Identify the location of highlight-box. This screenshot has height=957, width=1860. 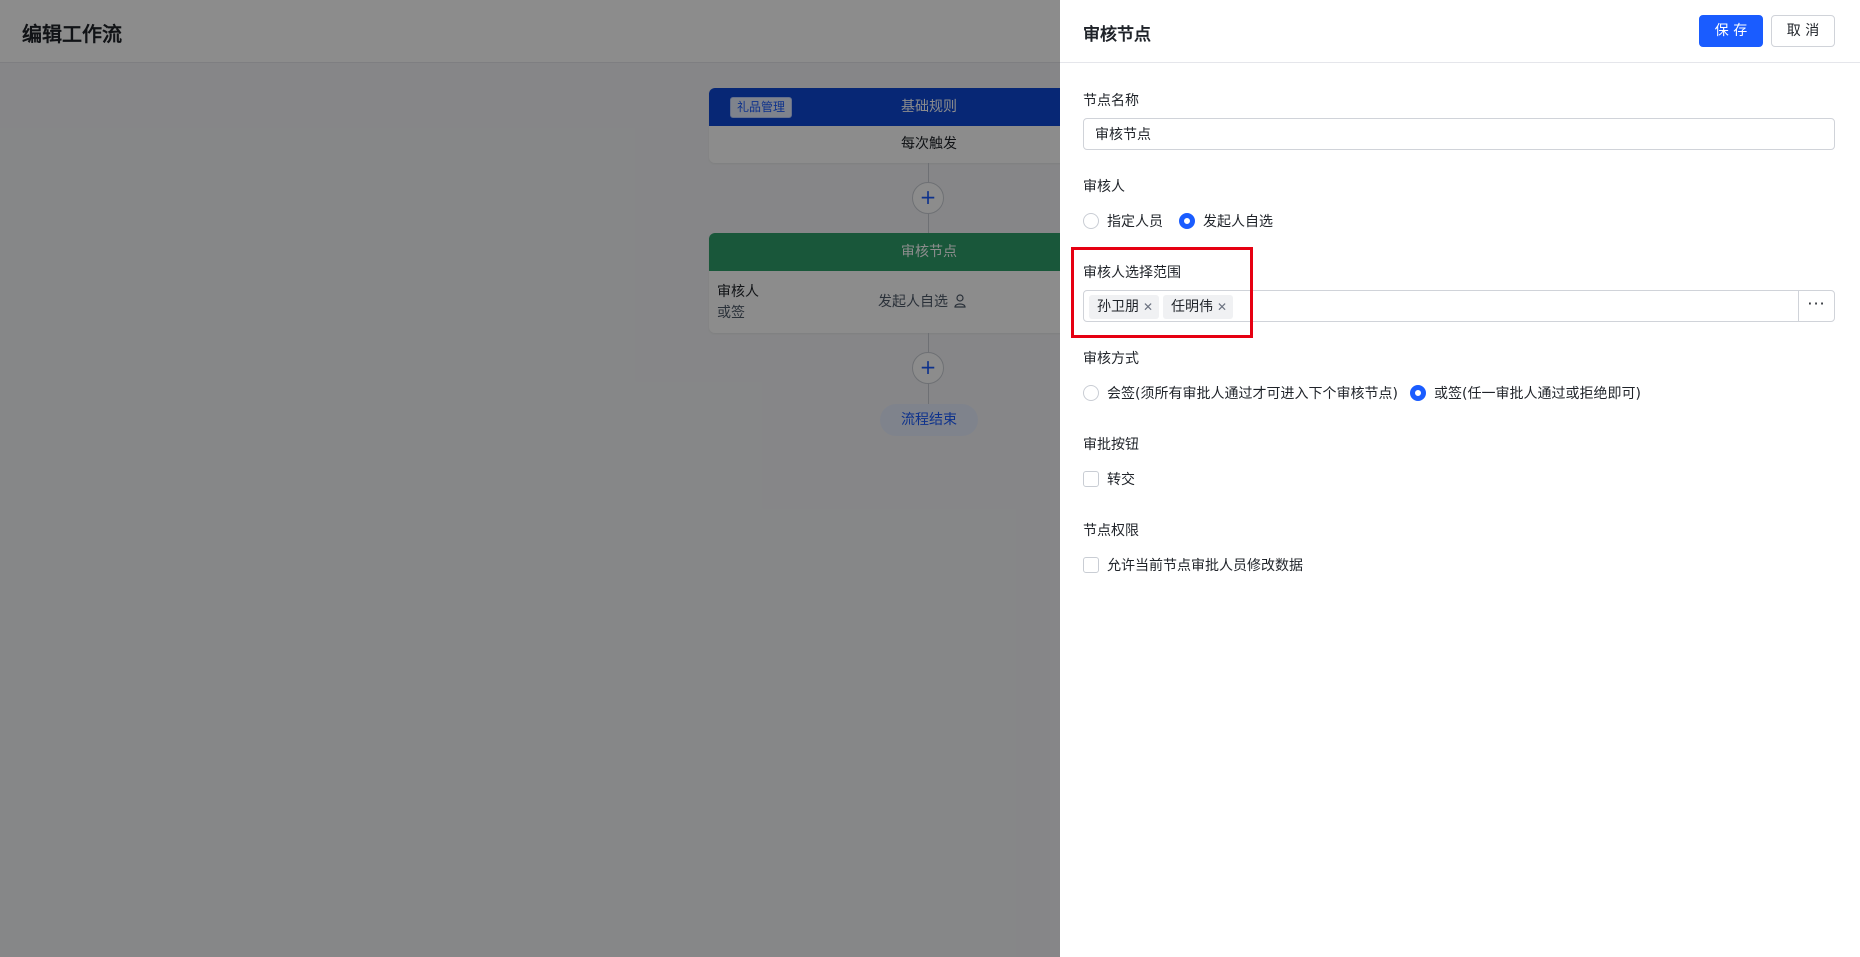
(1162, 292).